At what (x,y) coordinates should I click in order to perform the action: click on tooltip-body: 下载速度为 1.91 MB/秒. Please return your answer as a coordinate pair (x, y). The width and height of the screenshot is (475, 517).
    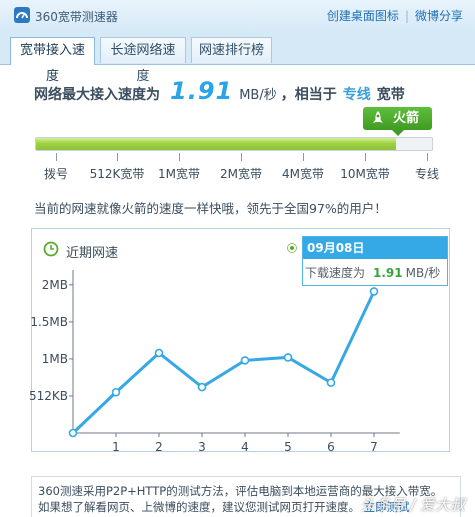
    Looking at the image, I should click on (375, 270).